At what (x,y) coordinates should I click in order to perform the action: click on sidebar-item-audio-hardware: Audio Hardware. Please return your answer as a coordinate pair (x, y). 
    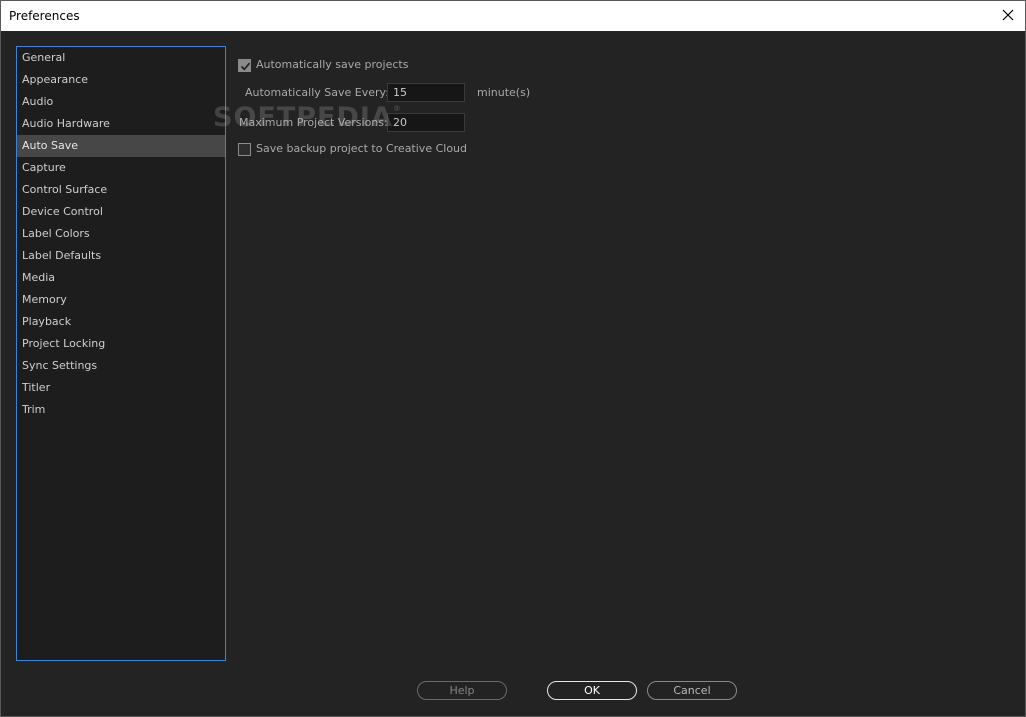
    Looking at the image, I should click on (121, 124).